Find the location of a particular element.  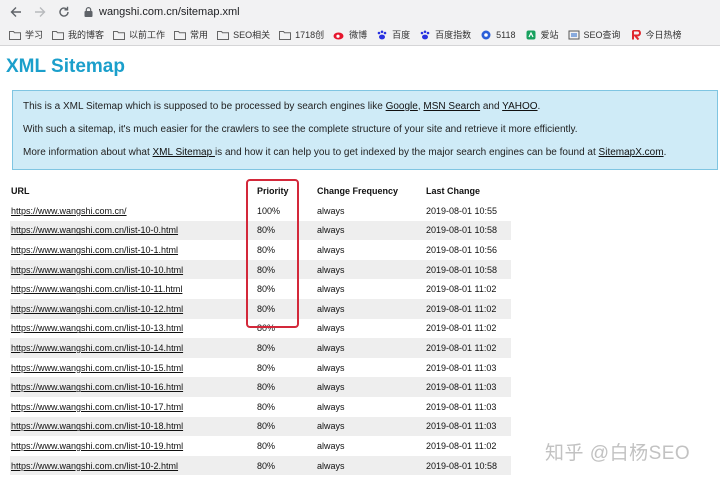

back-arrow-icon is located at coordinates (15, 12).